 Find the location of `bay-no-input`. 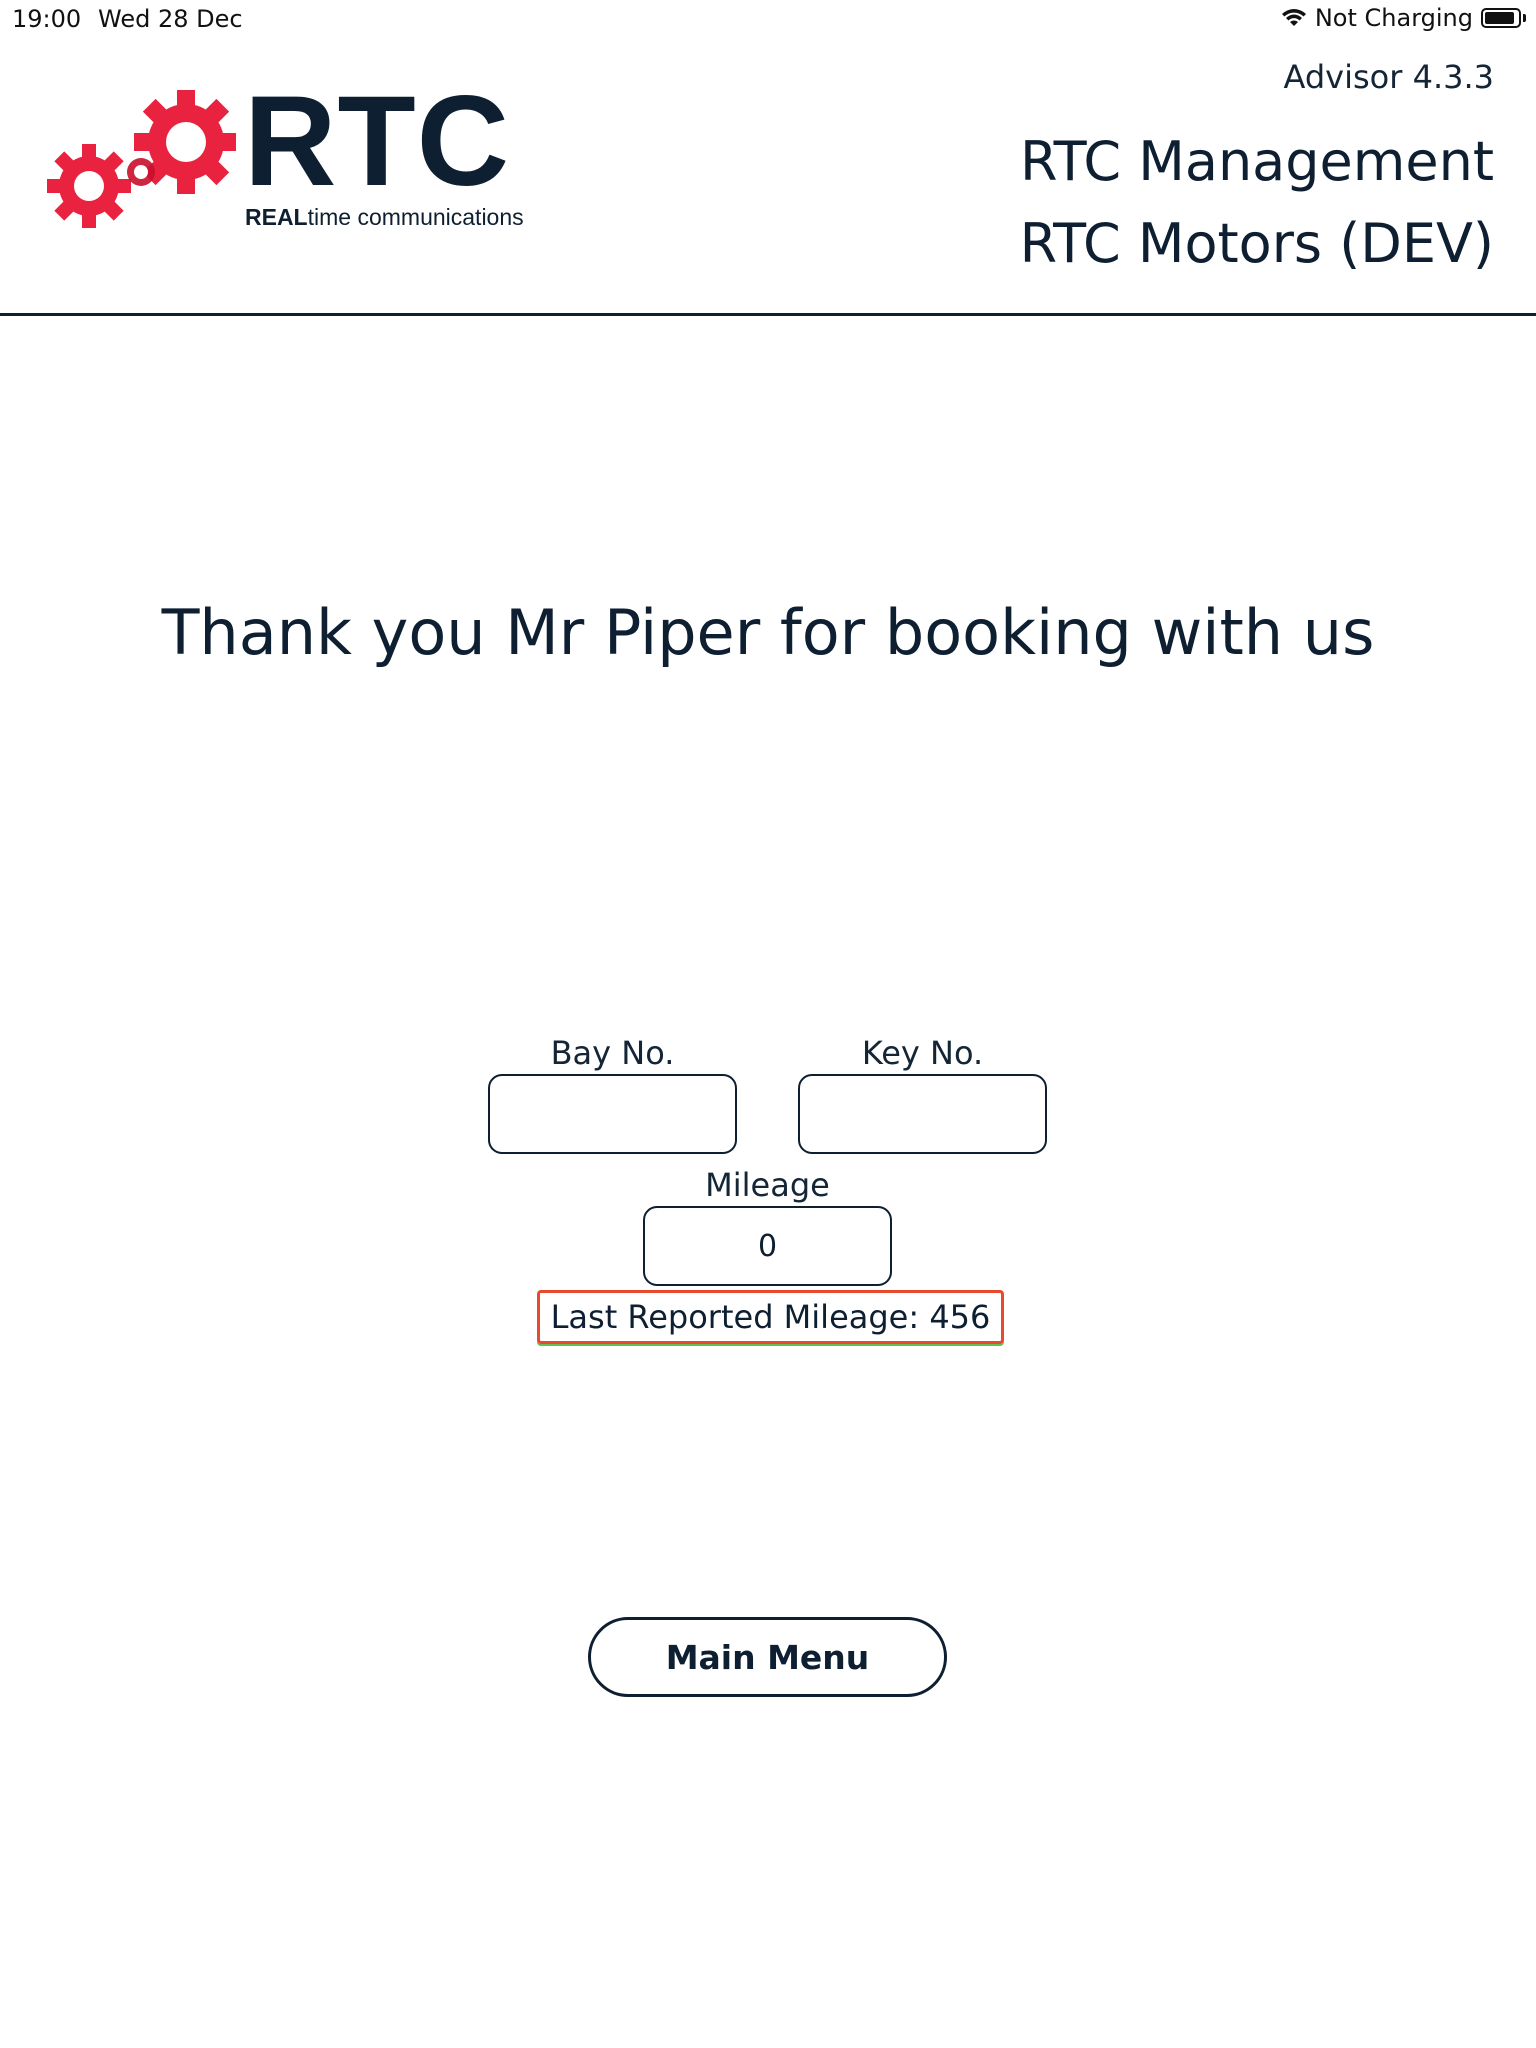

bay-no-input is located at coordinates (612, 1114).